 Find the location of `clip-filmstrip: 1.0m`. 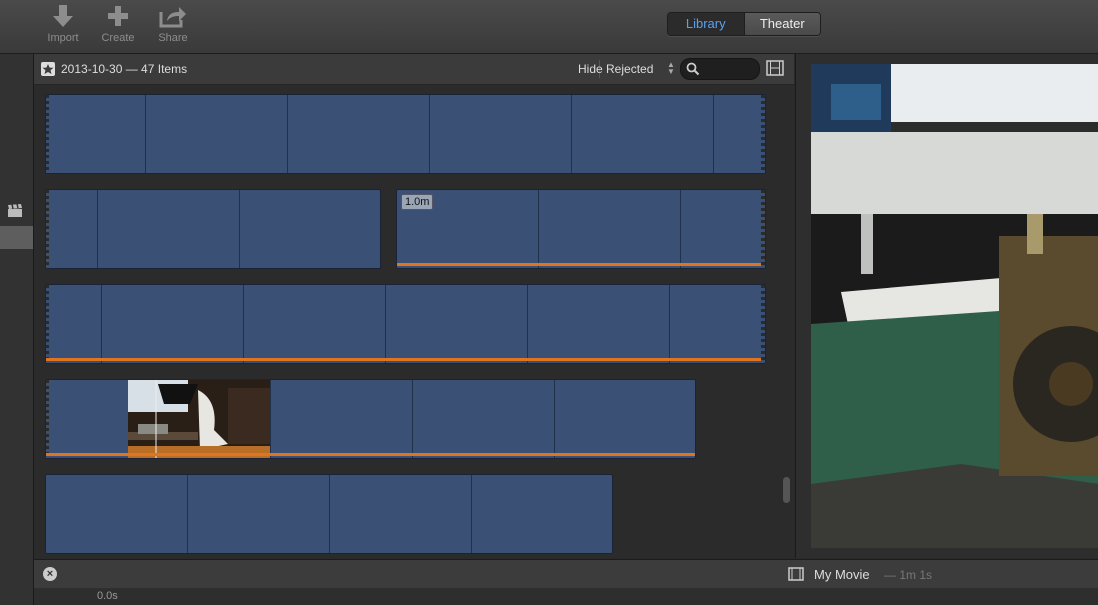

clip-filmstrip: 1.0m is located at coordinates (581, 229).